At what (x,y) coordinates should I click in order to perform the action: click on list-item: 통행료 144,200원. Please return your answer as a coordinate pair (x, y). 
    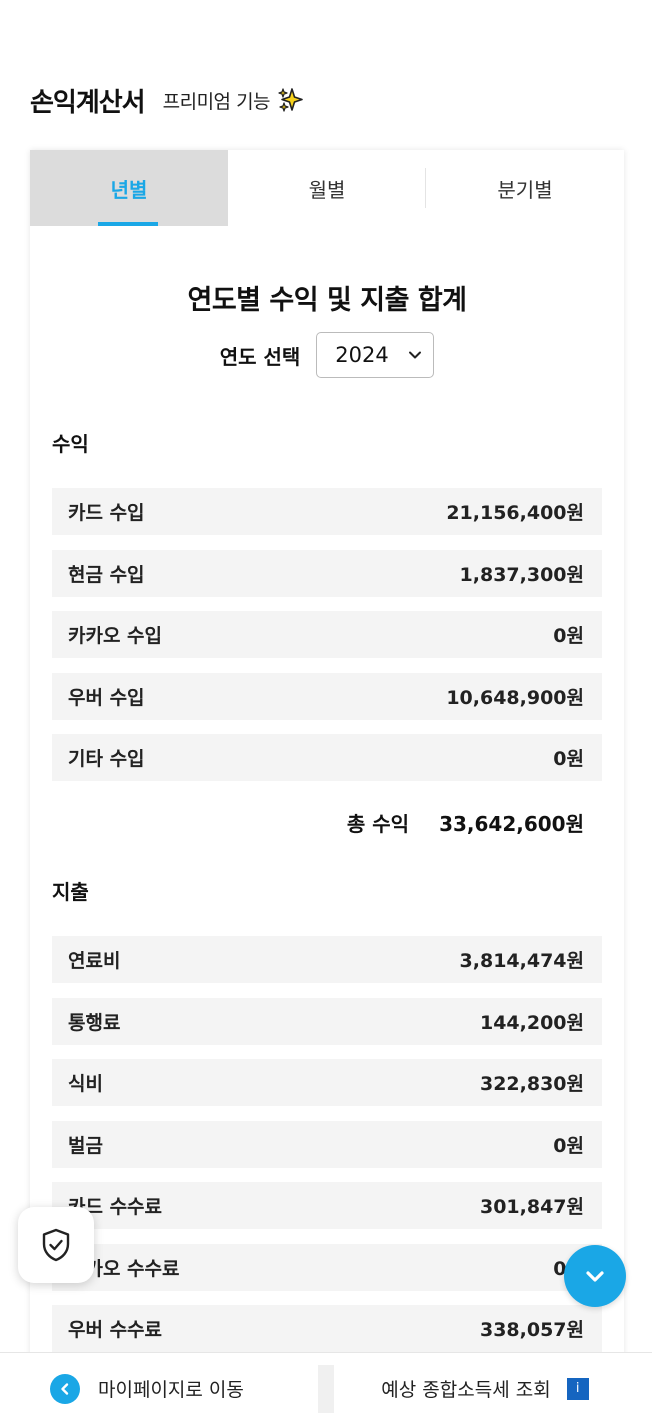
    Looking at the image, I should click on (327, 1021).